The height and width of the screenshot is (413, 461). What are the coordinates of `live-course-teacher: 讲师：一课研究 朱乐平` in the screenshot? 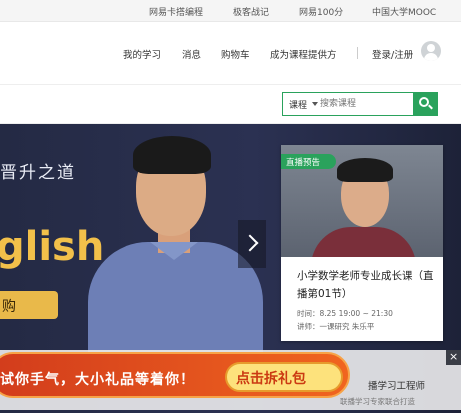 It's located at (336, 326).